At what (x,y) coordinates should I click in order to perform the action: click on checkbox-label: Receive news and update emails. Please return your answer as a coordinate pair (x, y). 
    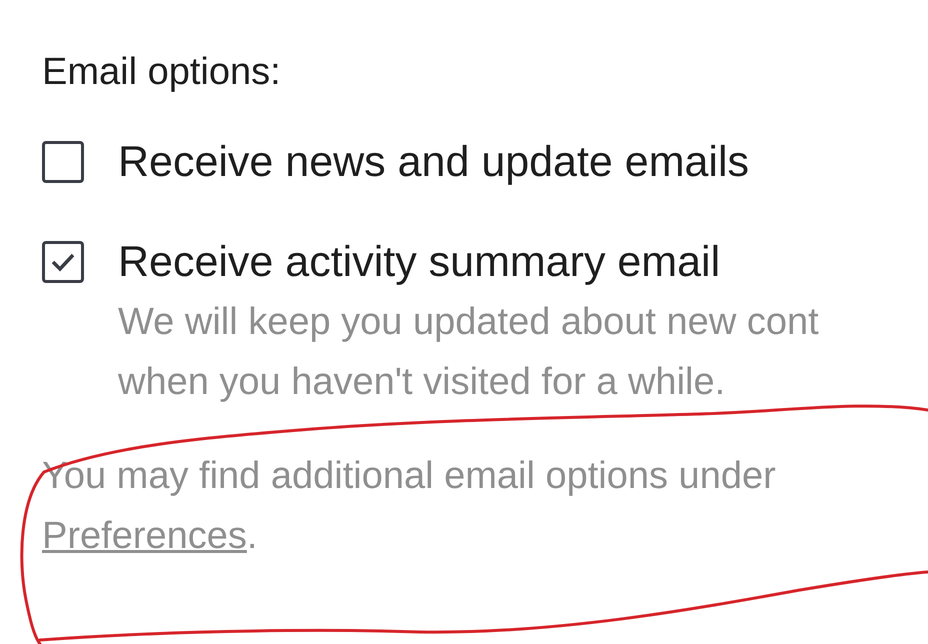
    Looking at the image, I should click on (434, 162).